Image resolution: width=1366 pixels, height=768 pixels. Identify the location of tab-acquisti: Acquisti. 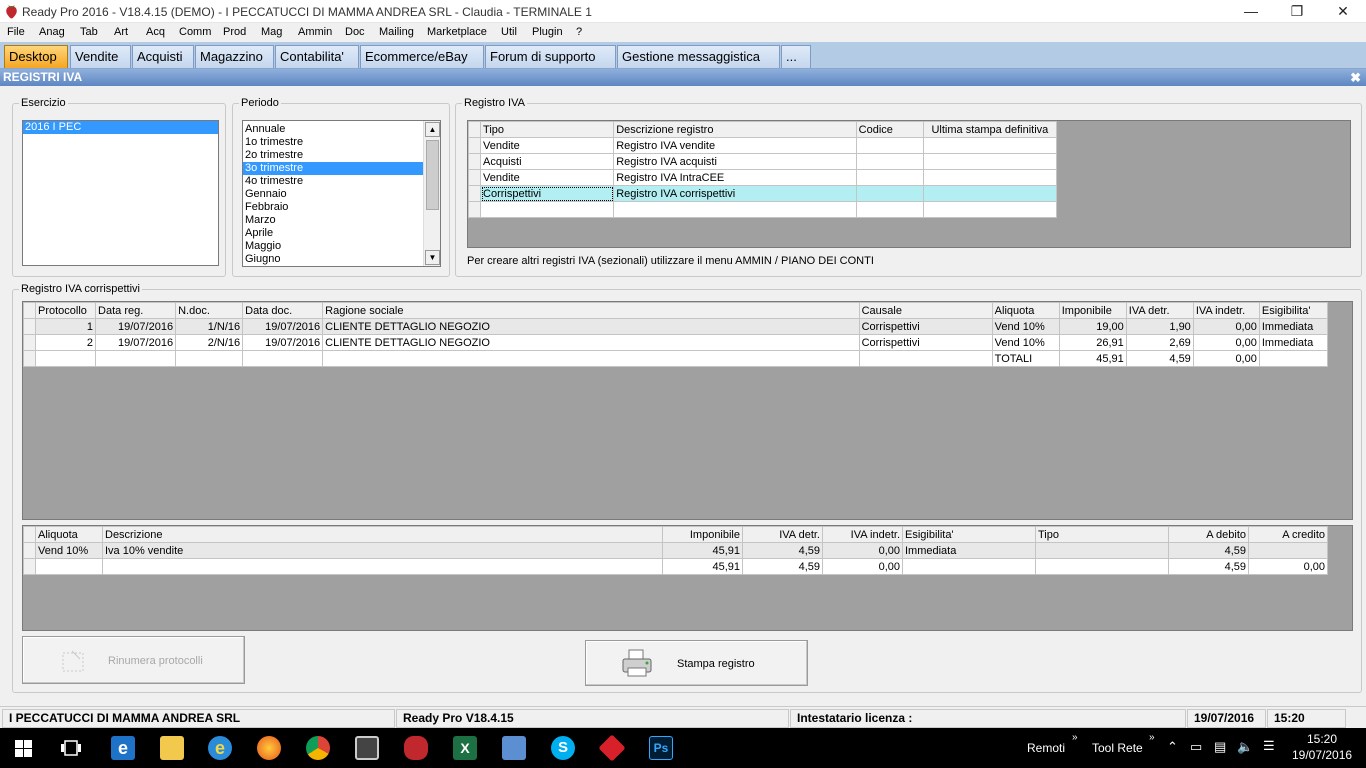
(163, 56).